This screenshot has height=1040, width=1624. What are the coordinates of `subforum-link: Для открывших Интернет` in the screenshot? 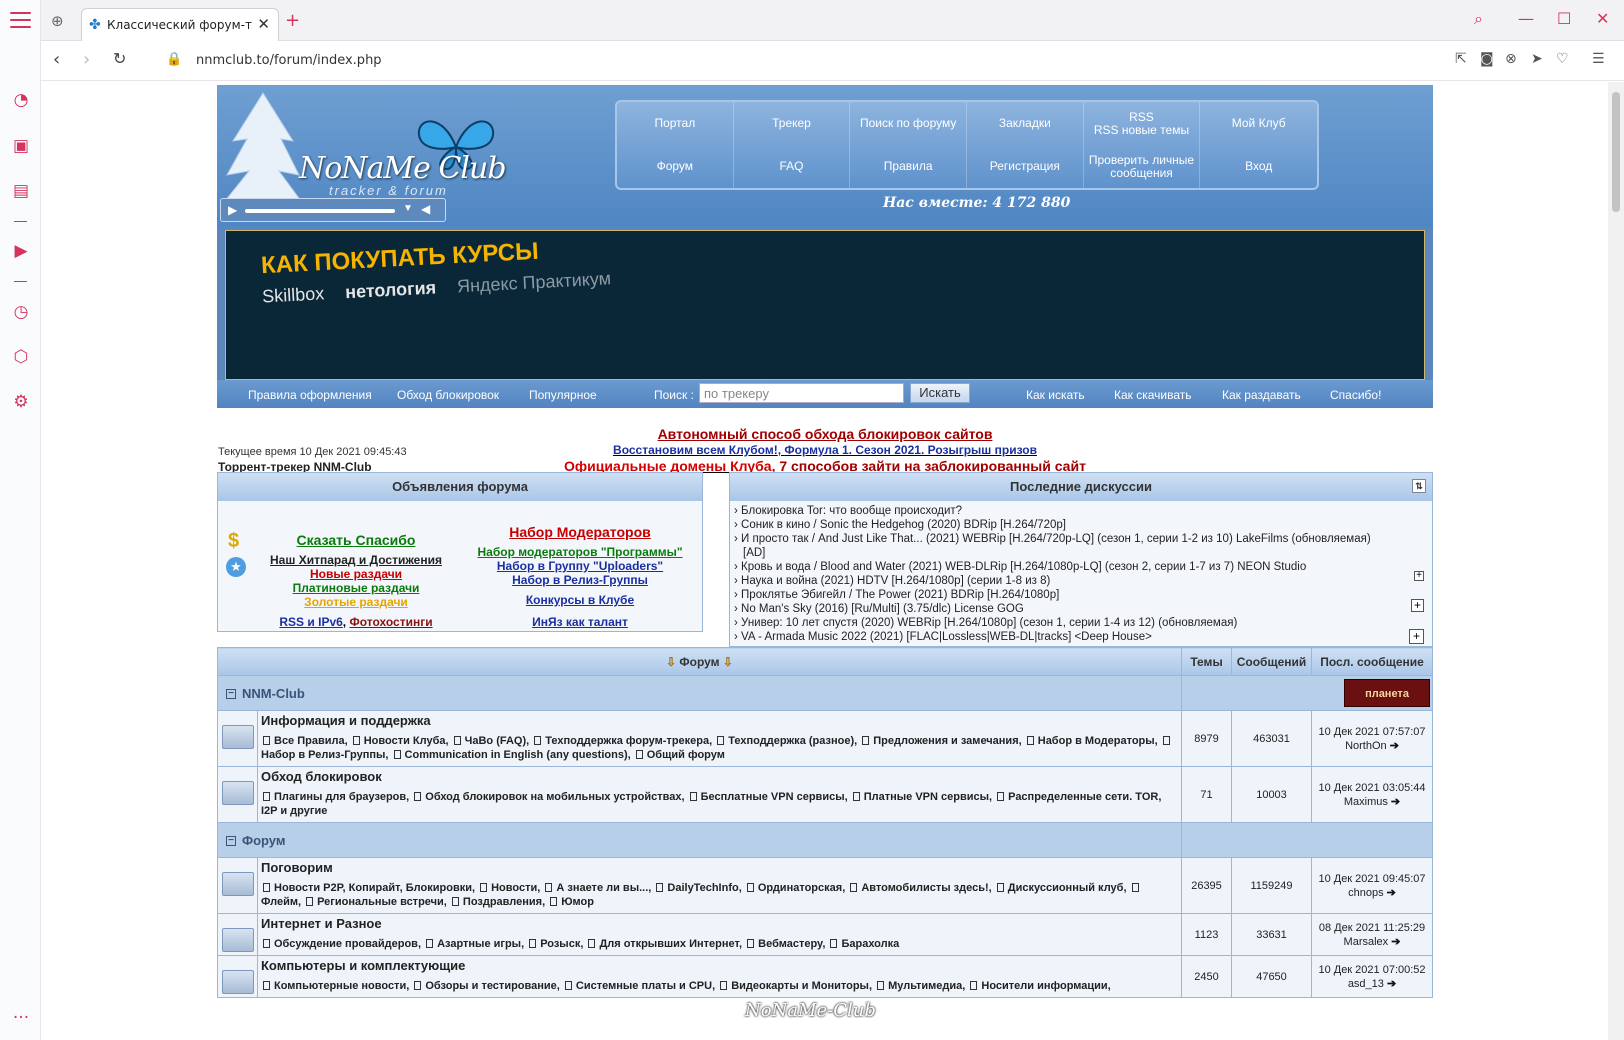 It's located at (669, 944).